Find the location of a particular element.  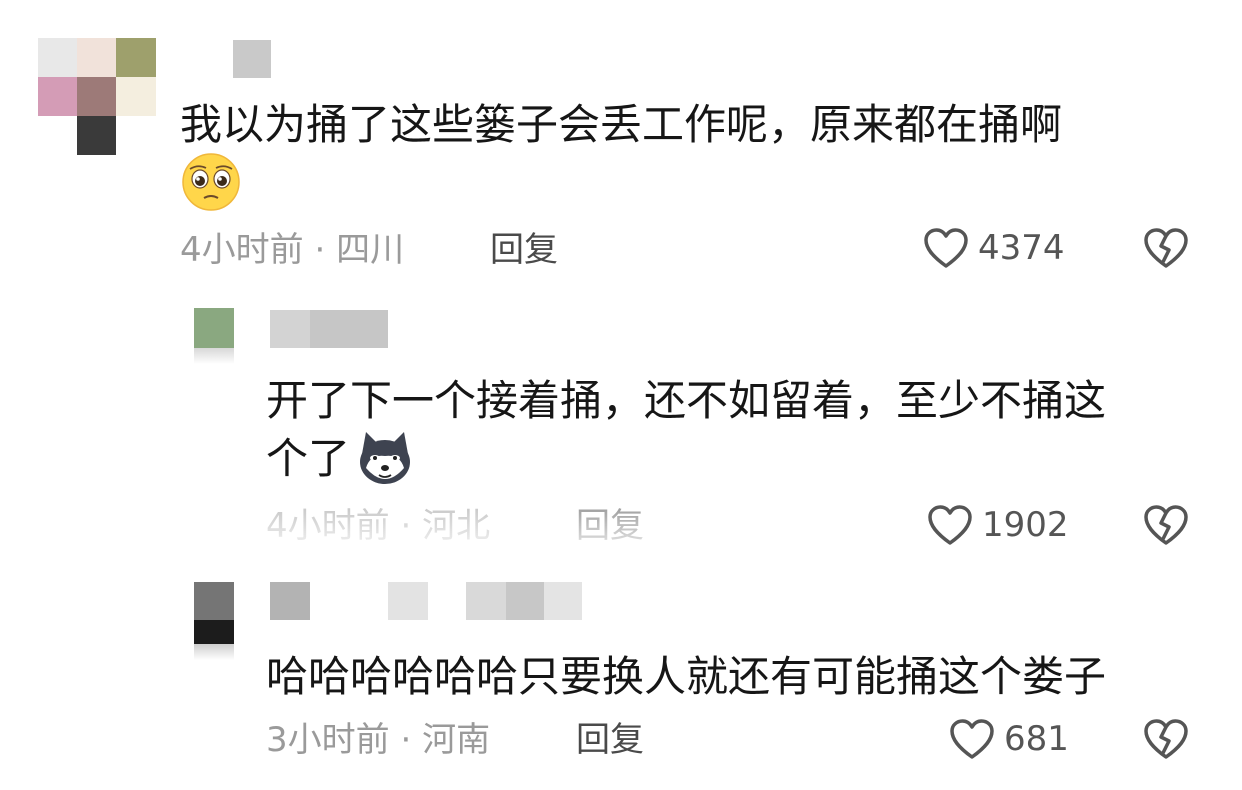

like-count: 1902 is located at coordinates (1025, 525).